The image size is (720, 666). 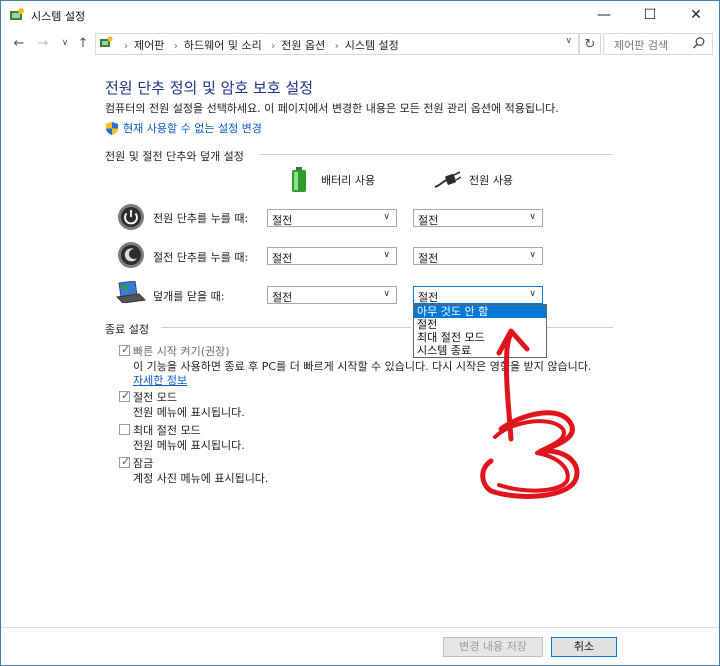 What do you see at coordinates (348, 180) in the screenshot?
I see `battery-column-label: 배터리 사용` at bounding box center [348, 180].